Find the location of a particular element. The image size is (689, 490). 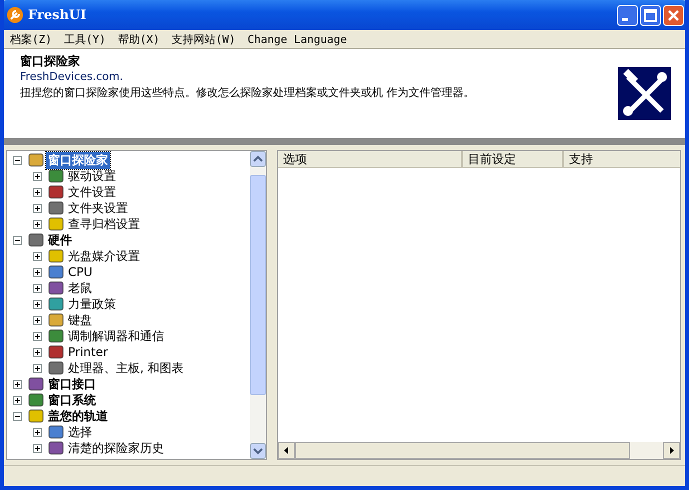

tree-item: 驱动设置 is located at coordinates (92, 176).